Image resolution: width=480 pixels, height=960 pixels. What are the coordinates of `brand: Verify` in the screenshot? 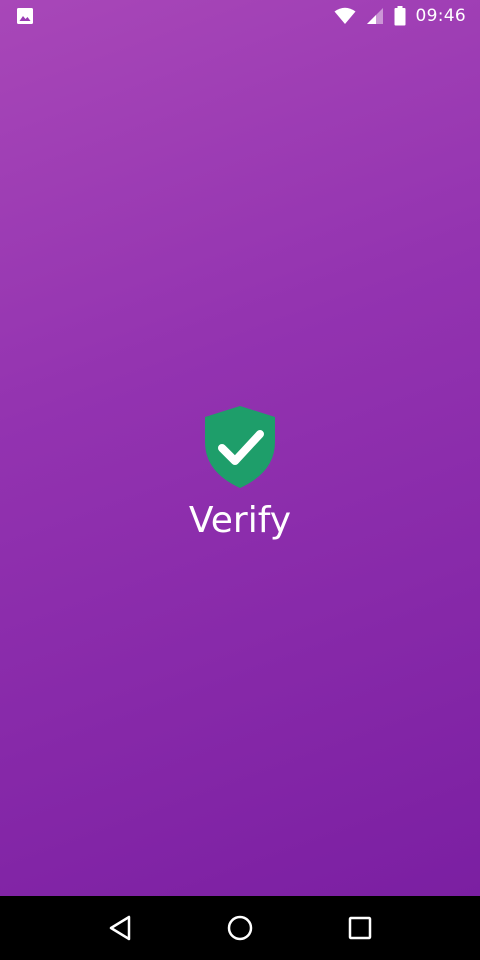 It's located at (240, 472).